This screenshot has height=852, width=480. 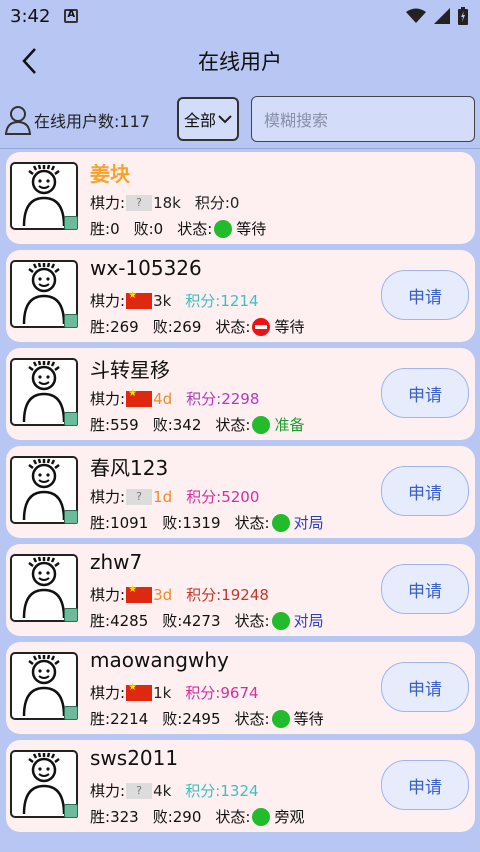 What do you see at coordinates (463, 16) in the screenshot?
I see `battery-icon` at bounding box center [463, 16].